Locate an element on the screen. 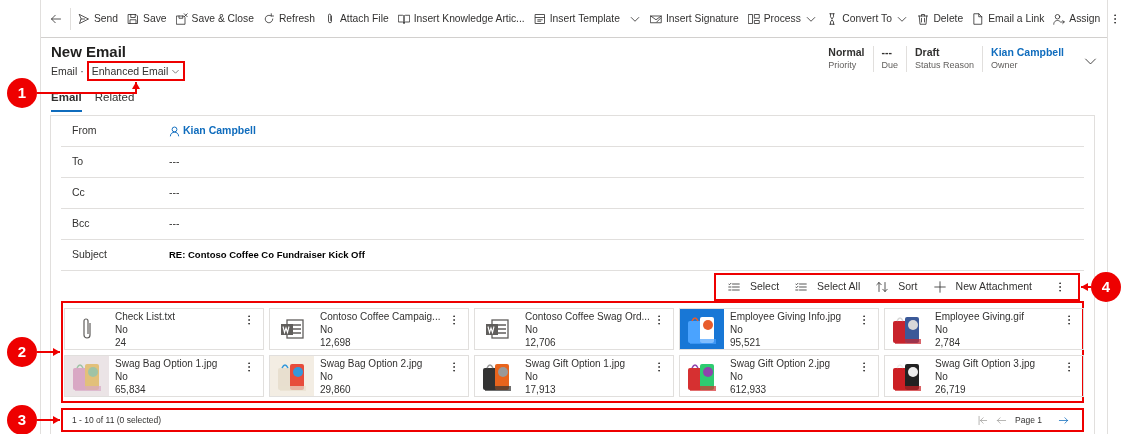  attachment-card: Swag Gift Option 2.jpg No 612,933 is located at coordinates (779, 376).